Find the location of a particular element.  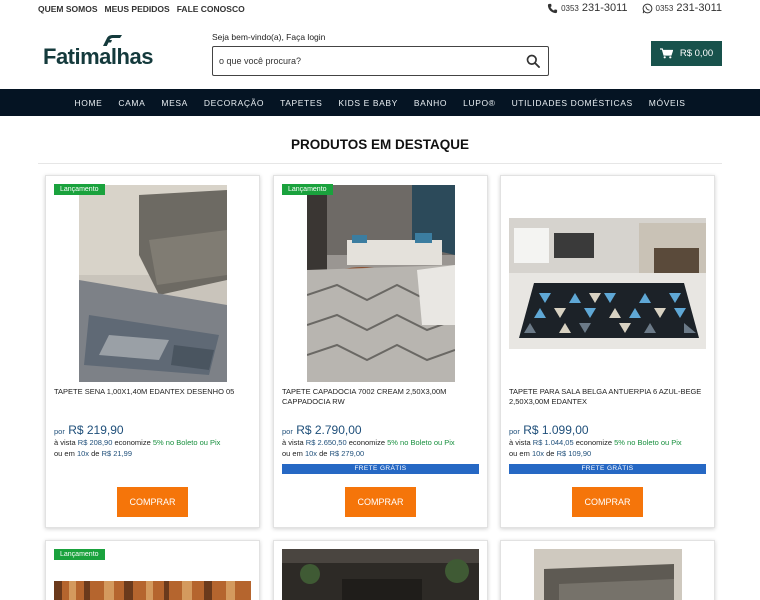

whatsapp-contact: 0353 231-3011 is located at coordinates (682, 8).